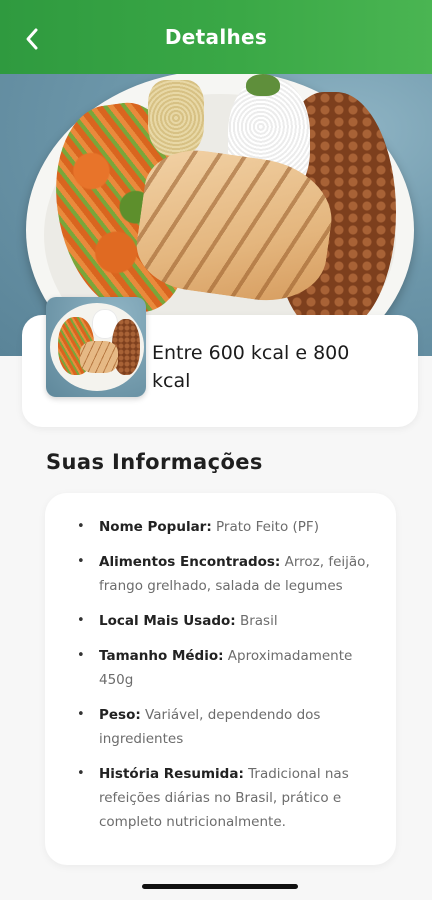  I want to click on grain-side, so click(176, 118).